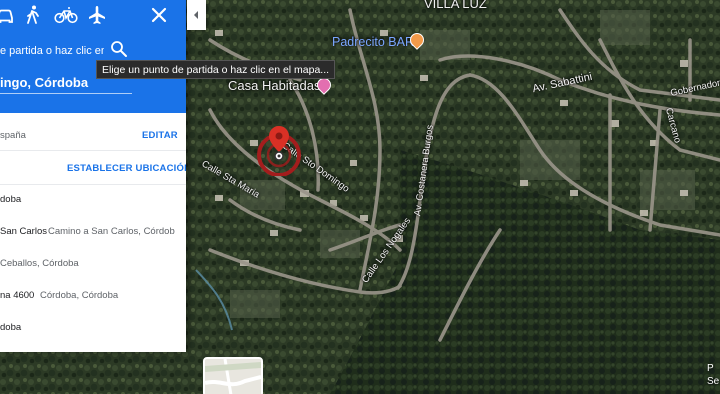 The width and height of the screenshot is (720, 394). What do you see at coordinates (23, 231) in the screenshot?
I see `suggestion-title: San Carlos` at bounding box center [23, 231].